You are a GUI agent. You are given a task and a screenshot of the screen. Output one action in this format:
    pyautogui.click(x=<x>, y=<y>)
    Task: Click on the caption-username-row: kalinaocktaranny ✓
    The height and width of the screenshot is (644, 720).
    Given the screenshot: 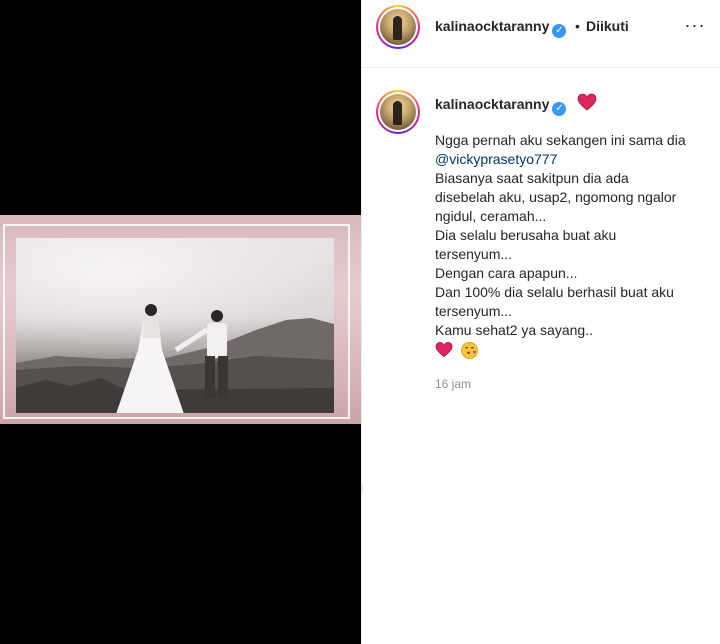 What is the action you would take?
    pyautogui.click(x=501, y=106)
    